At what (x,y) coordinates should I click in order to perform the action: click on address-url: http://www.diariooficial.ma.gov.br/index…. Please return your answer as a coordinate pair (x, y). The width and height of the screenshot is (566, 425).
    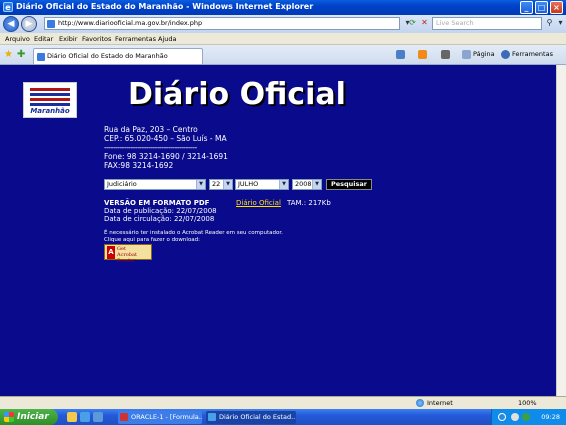
    Looking at the image, I should click on (130, 23).